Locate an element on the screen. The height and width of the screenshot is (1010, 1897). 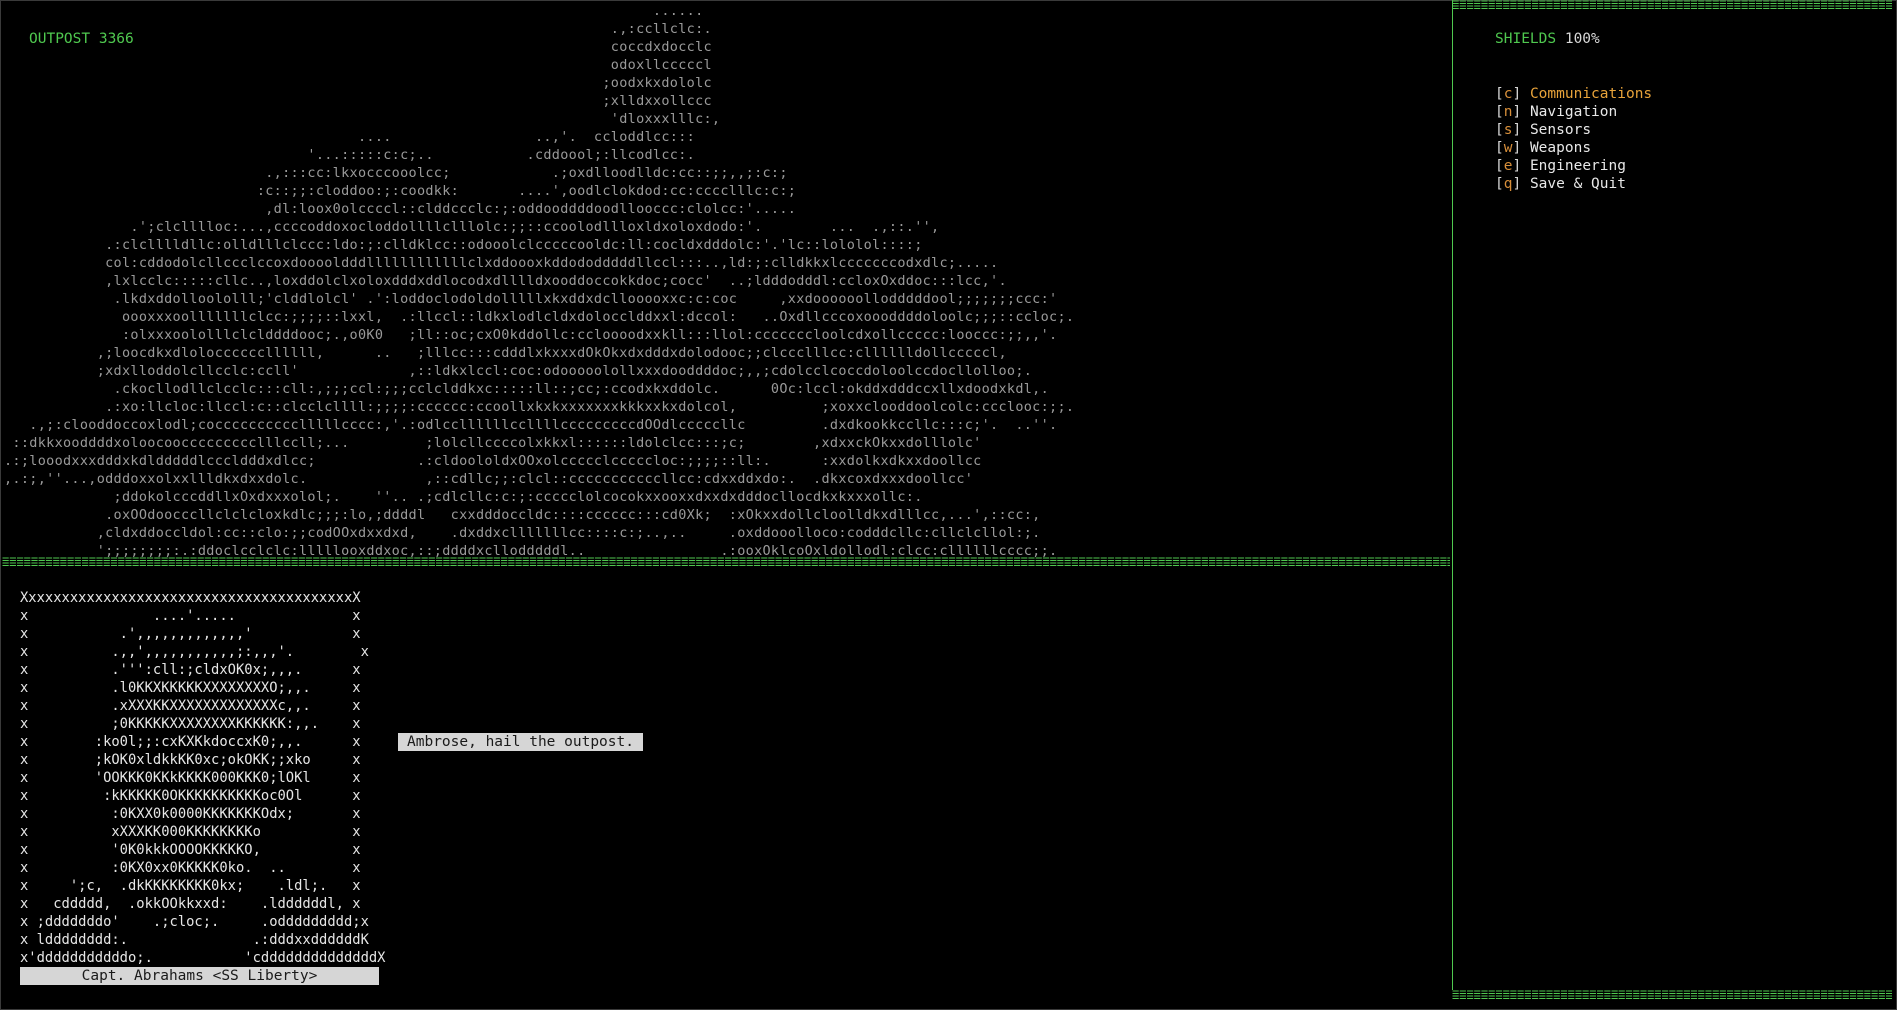
menu-label: Weapons is located at coordinates (1560, 148).